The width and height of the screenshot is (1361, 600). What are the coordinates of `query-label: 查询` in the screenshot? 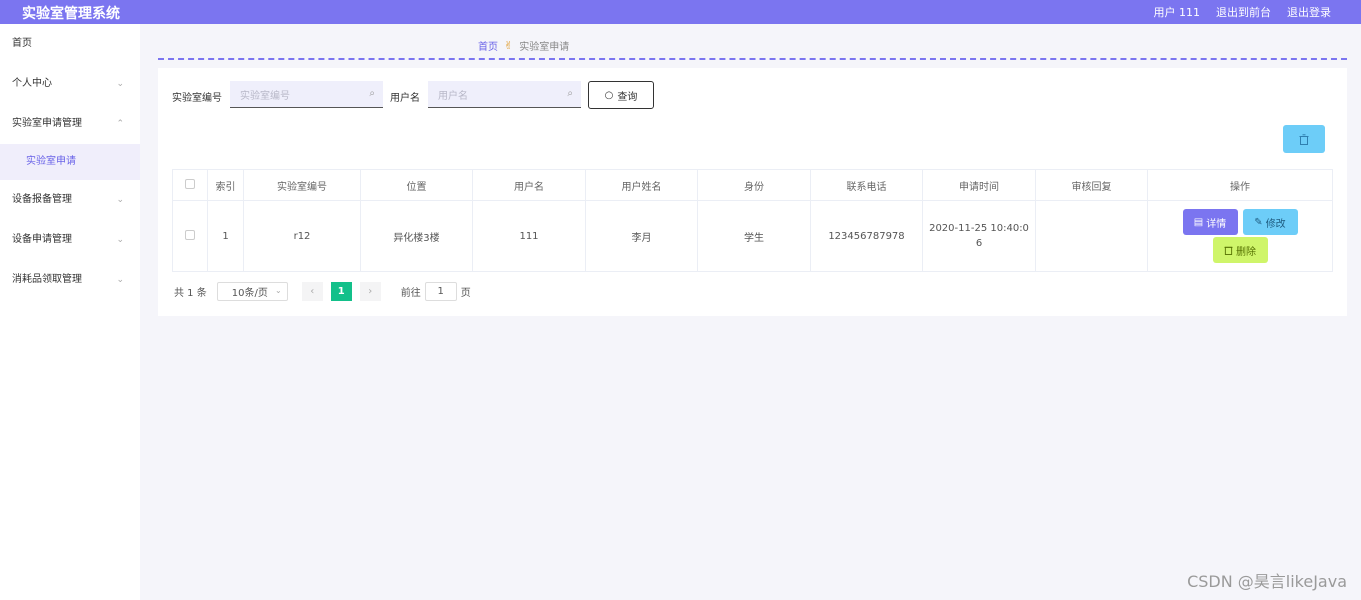 It's located at (627, 97).